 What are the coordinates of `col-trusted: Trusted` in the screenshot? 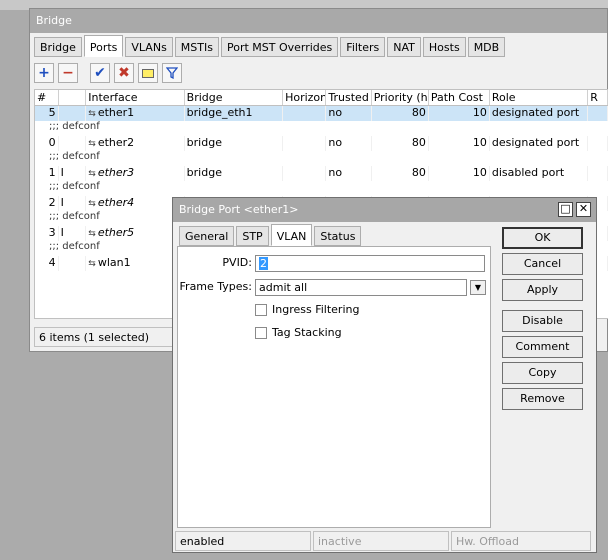 It's located at (349, 97).